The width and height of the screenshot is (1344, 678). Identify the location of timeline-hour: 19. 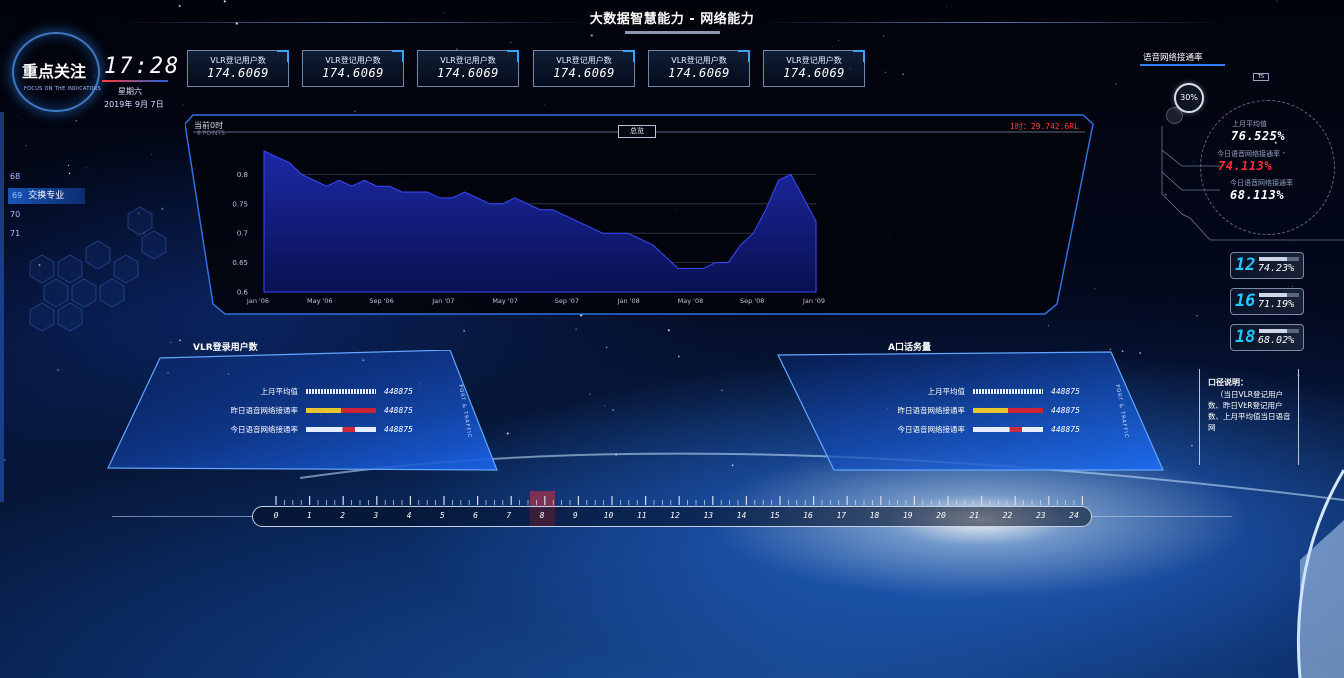
(908, 515).